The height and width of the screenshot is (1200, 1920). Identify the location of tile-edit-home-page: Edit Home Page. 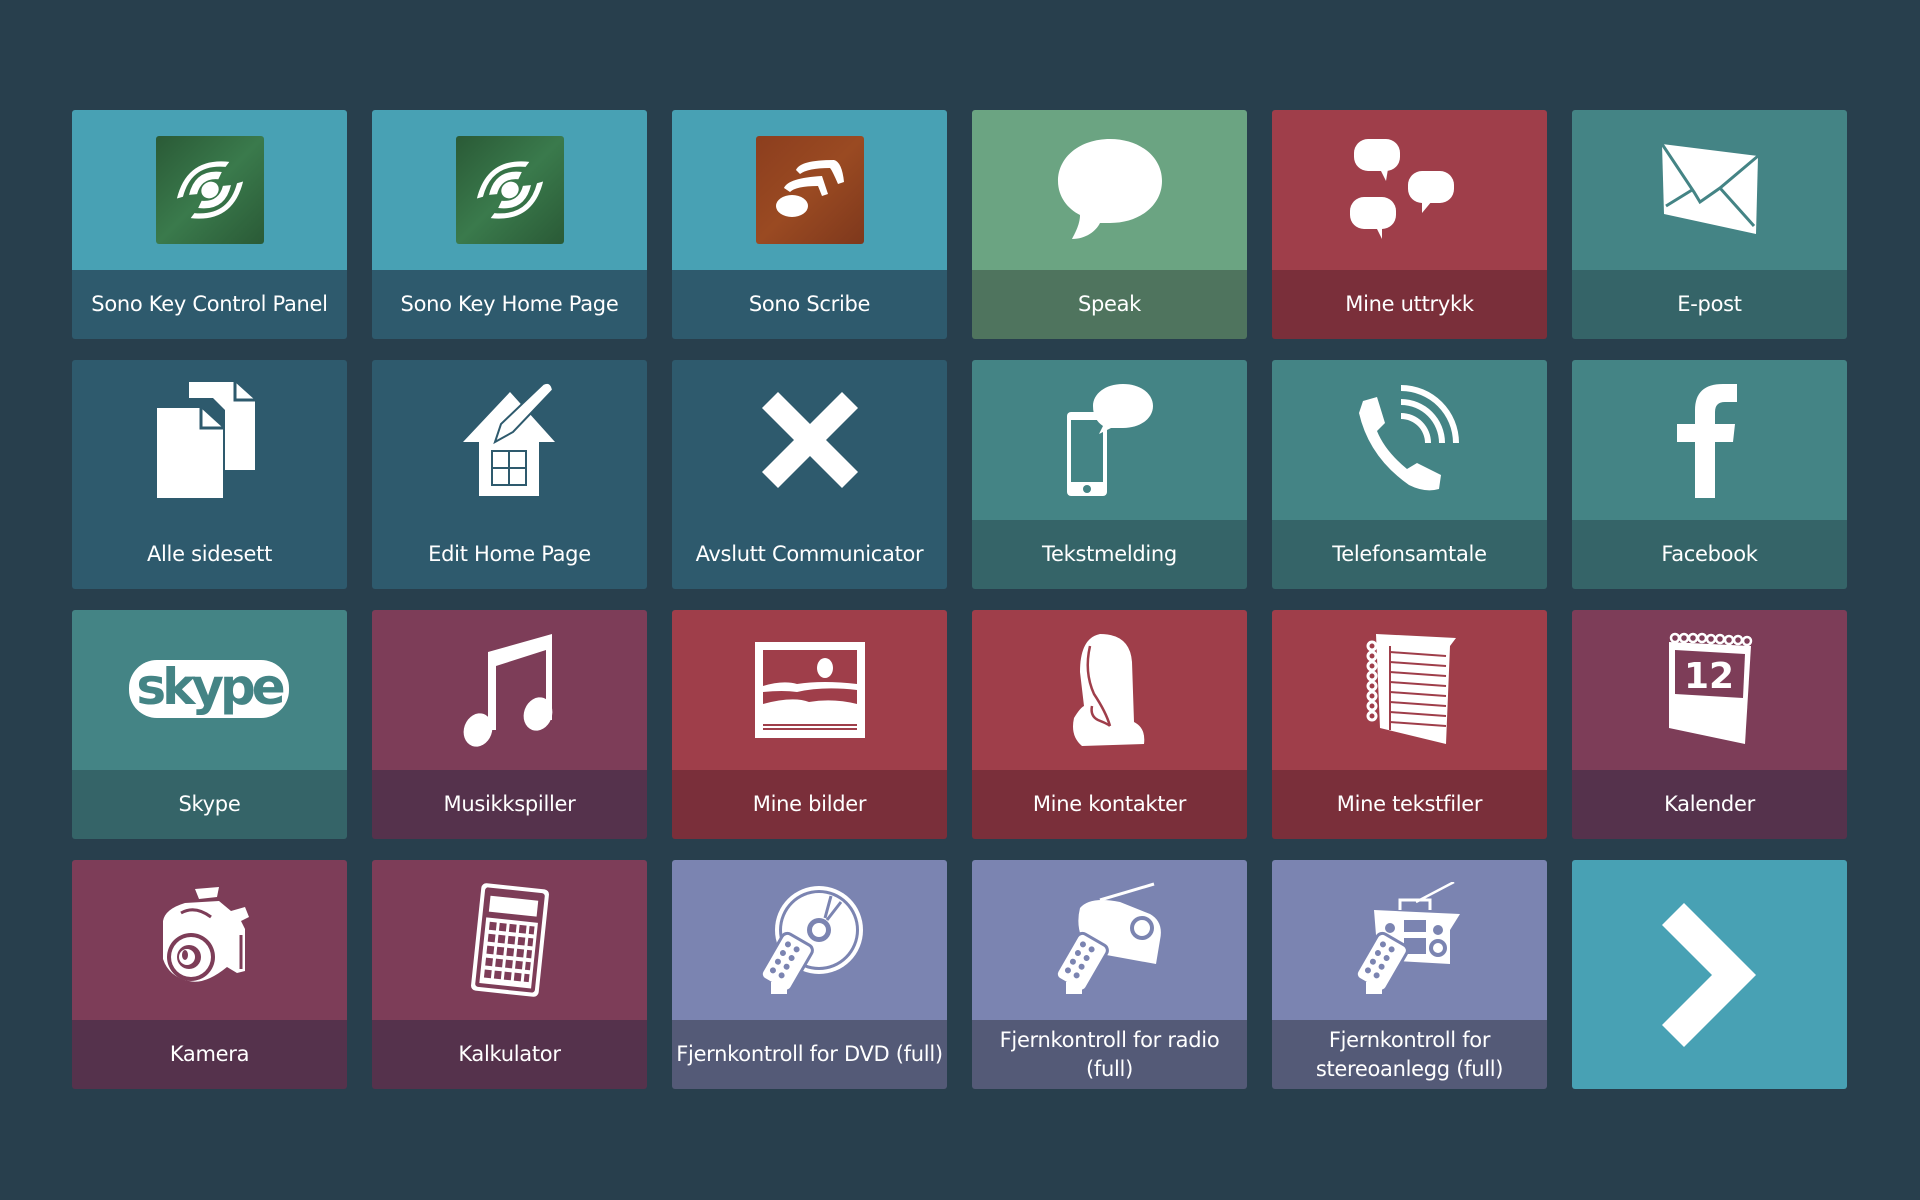
(509, 474).